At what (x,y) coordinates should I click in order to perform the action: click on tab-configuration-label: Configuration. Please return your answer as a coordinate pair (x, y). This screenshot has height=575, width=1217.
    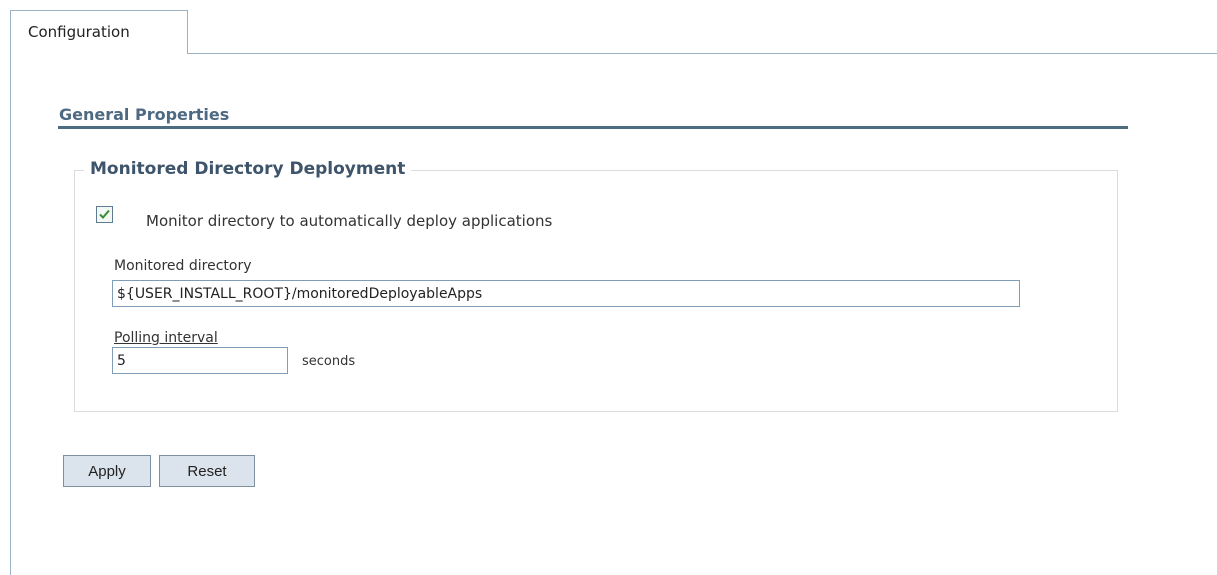
    Looking at the image, I should click on (79, 32).